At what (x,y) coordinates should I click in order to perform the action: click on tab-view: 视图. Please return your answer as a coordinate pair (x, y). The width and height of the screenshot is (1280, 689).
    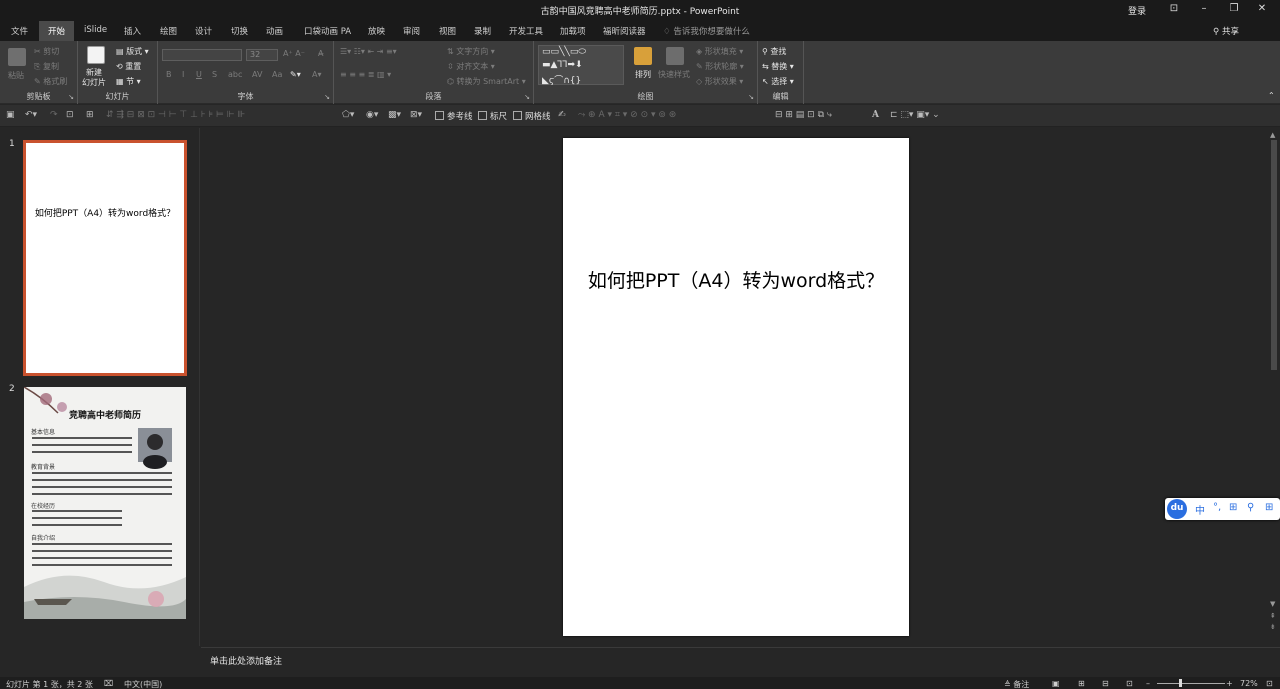
    Looking at the image, I should click on (447, 31).